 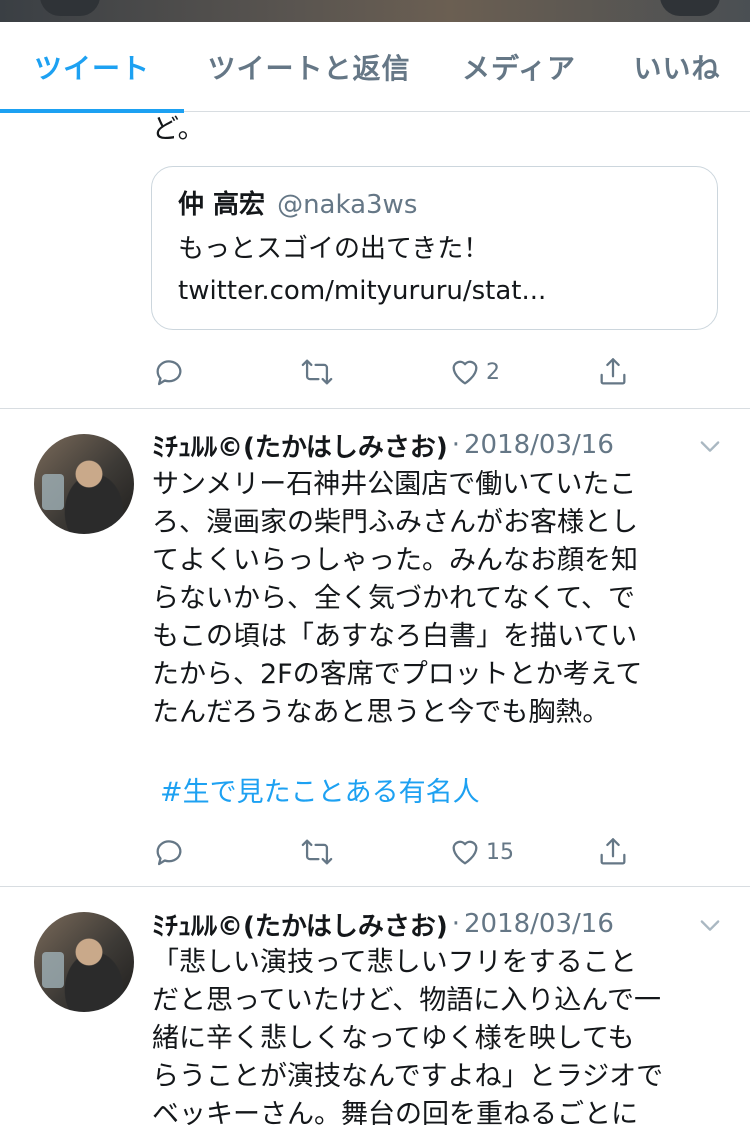 What do you see at coordinates (397, 674) in the screenshot?
I see `tweet-text-line: たから、2Fの客席でプロットとか考えて` at bounding box center [397, 674].